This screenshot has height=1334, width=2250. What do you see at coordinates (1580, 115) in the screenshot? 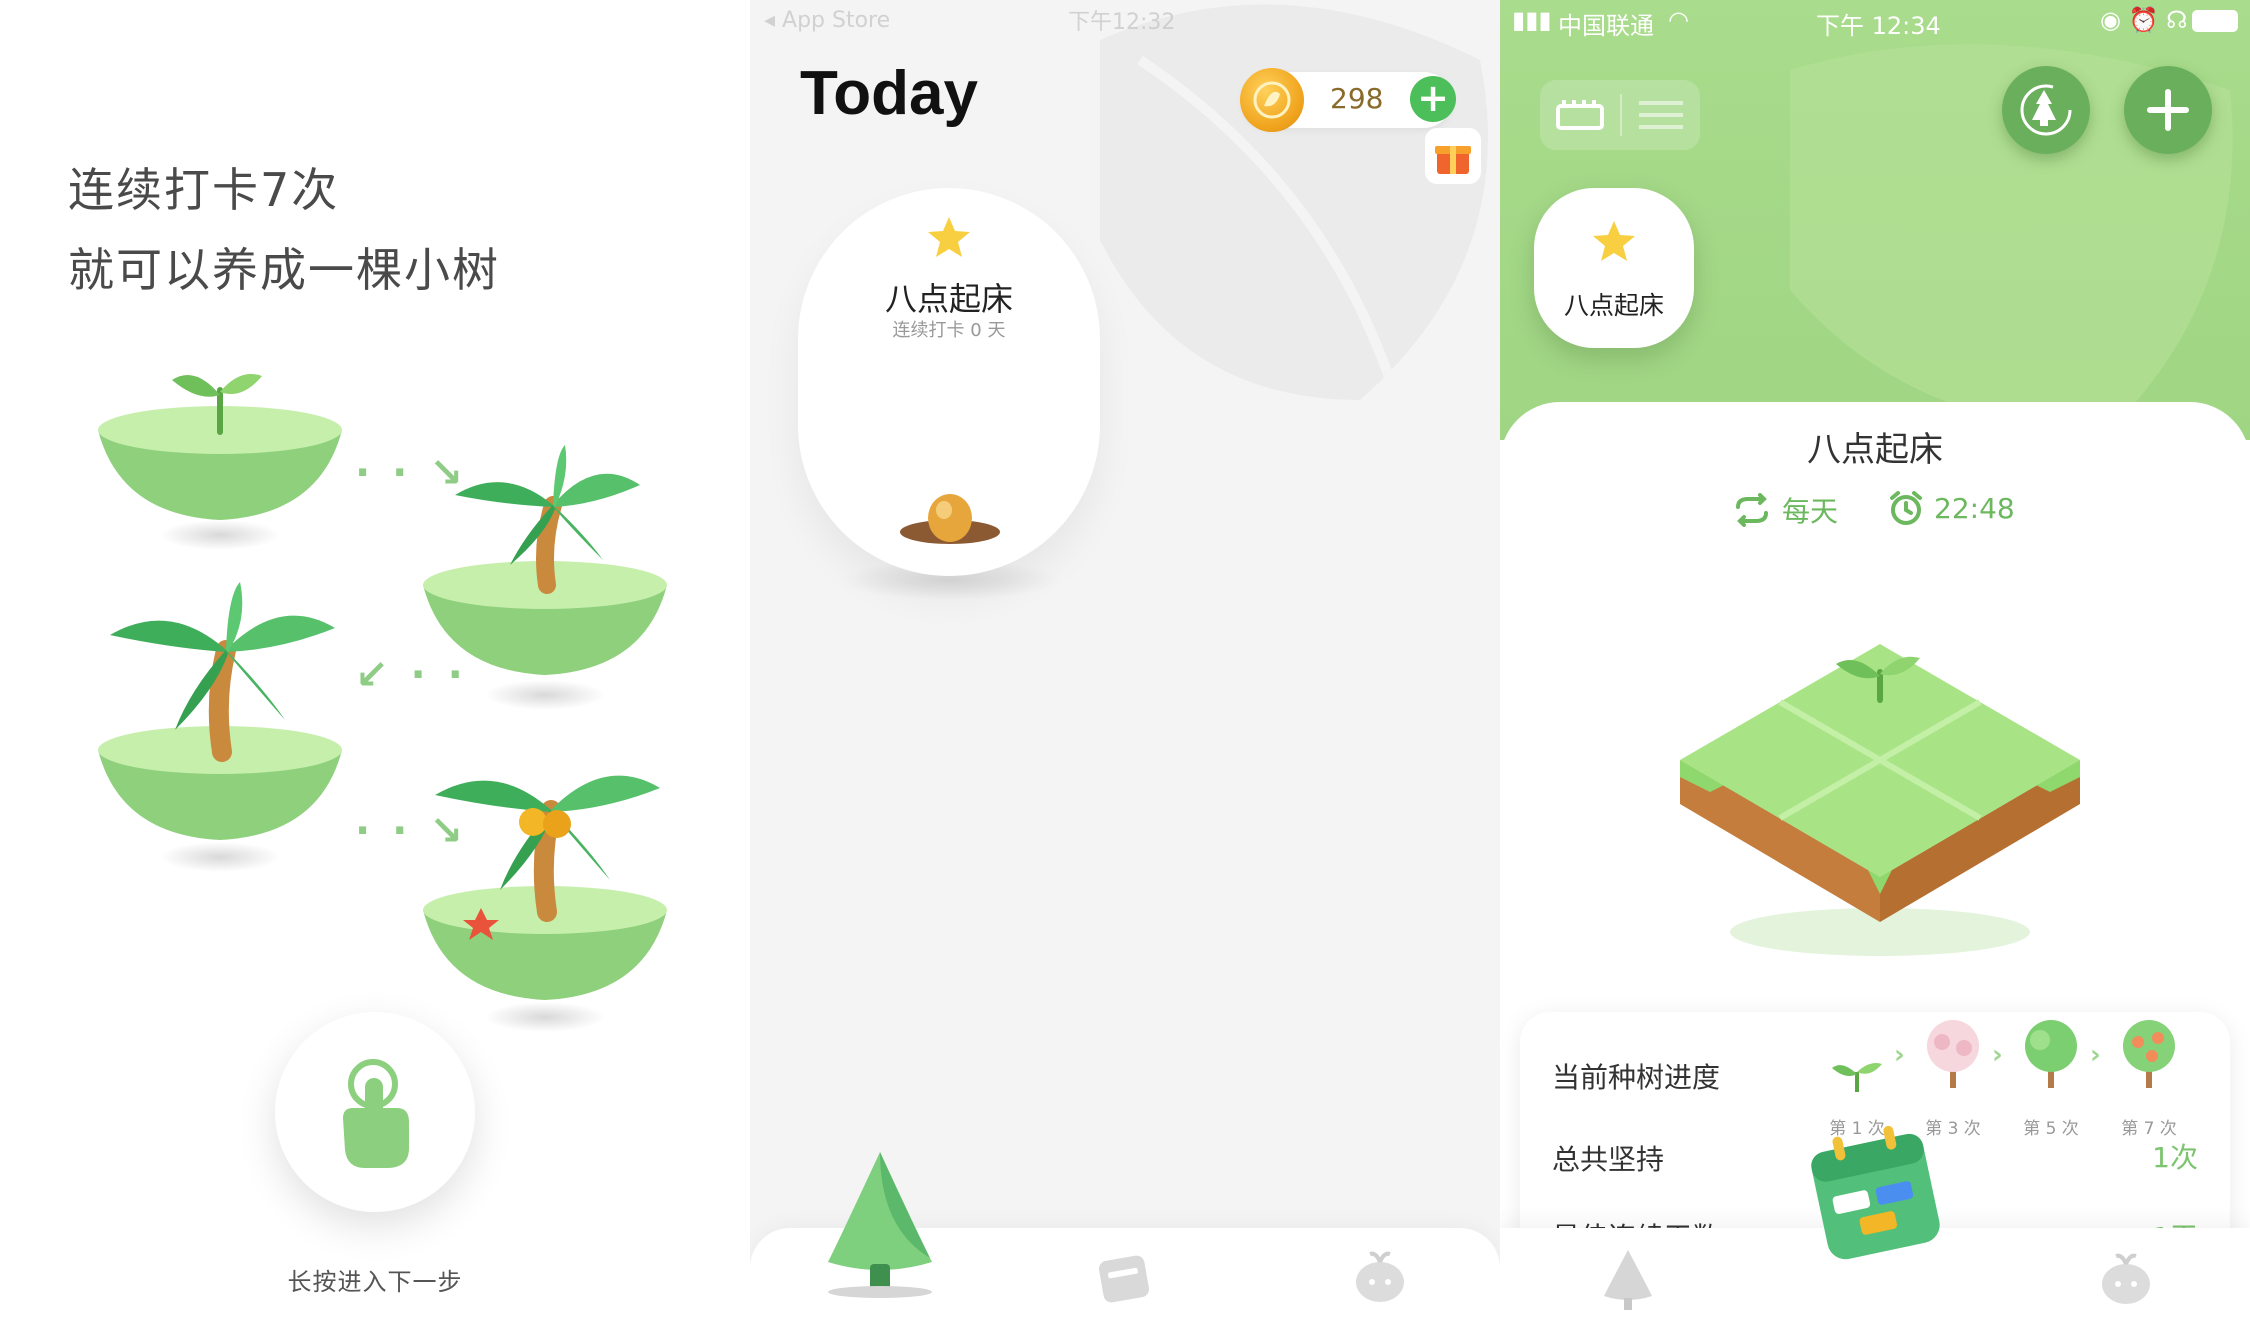
I see `grid-view-icon` at bounding box center [1580, 115].